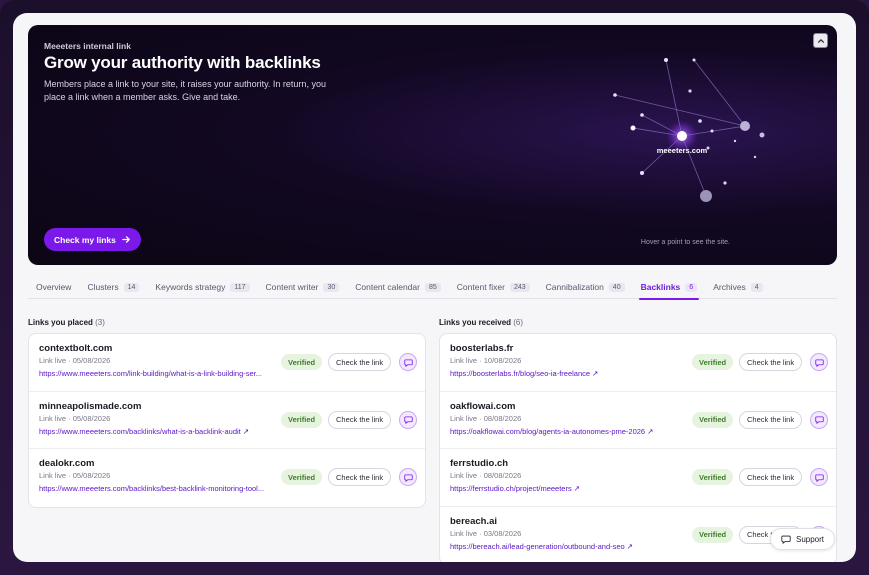 The height and width of the screenshot is (575, 869). I want to click on row-status-date: Link live · 03/08/2026, so click(486, 533).